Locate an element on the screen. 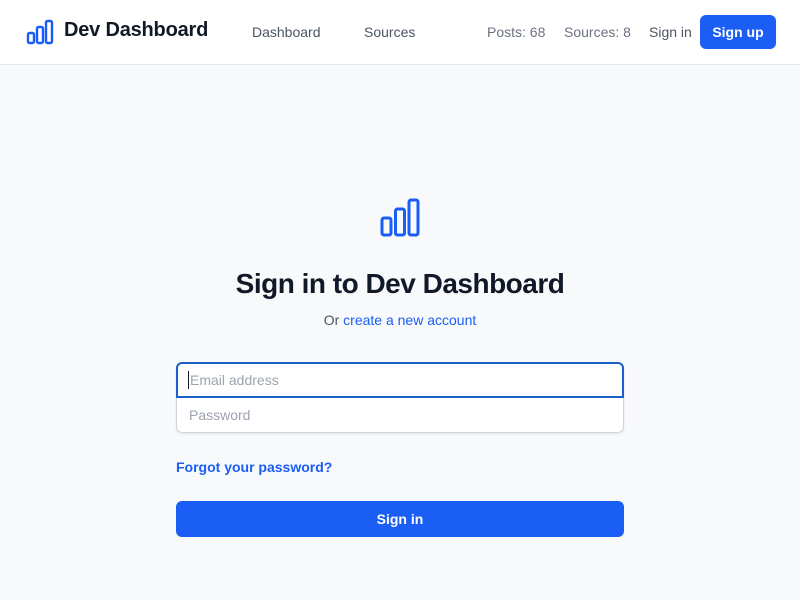 The width and height of the screenshot is (800, 600). sign-up-button: Sign up is located at coordinates (738, 32).